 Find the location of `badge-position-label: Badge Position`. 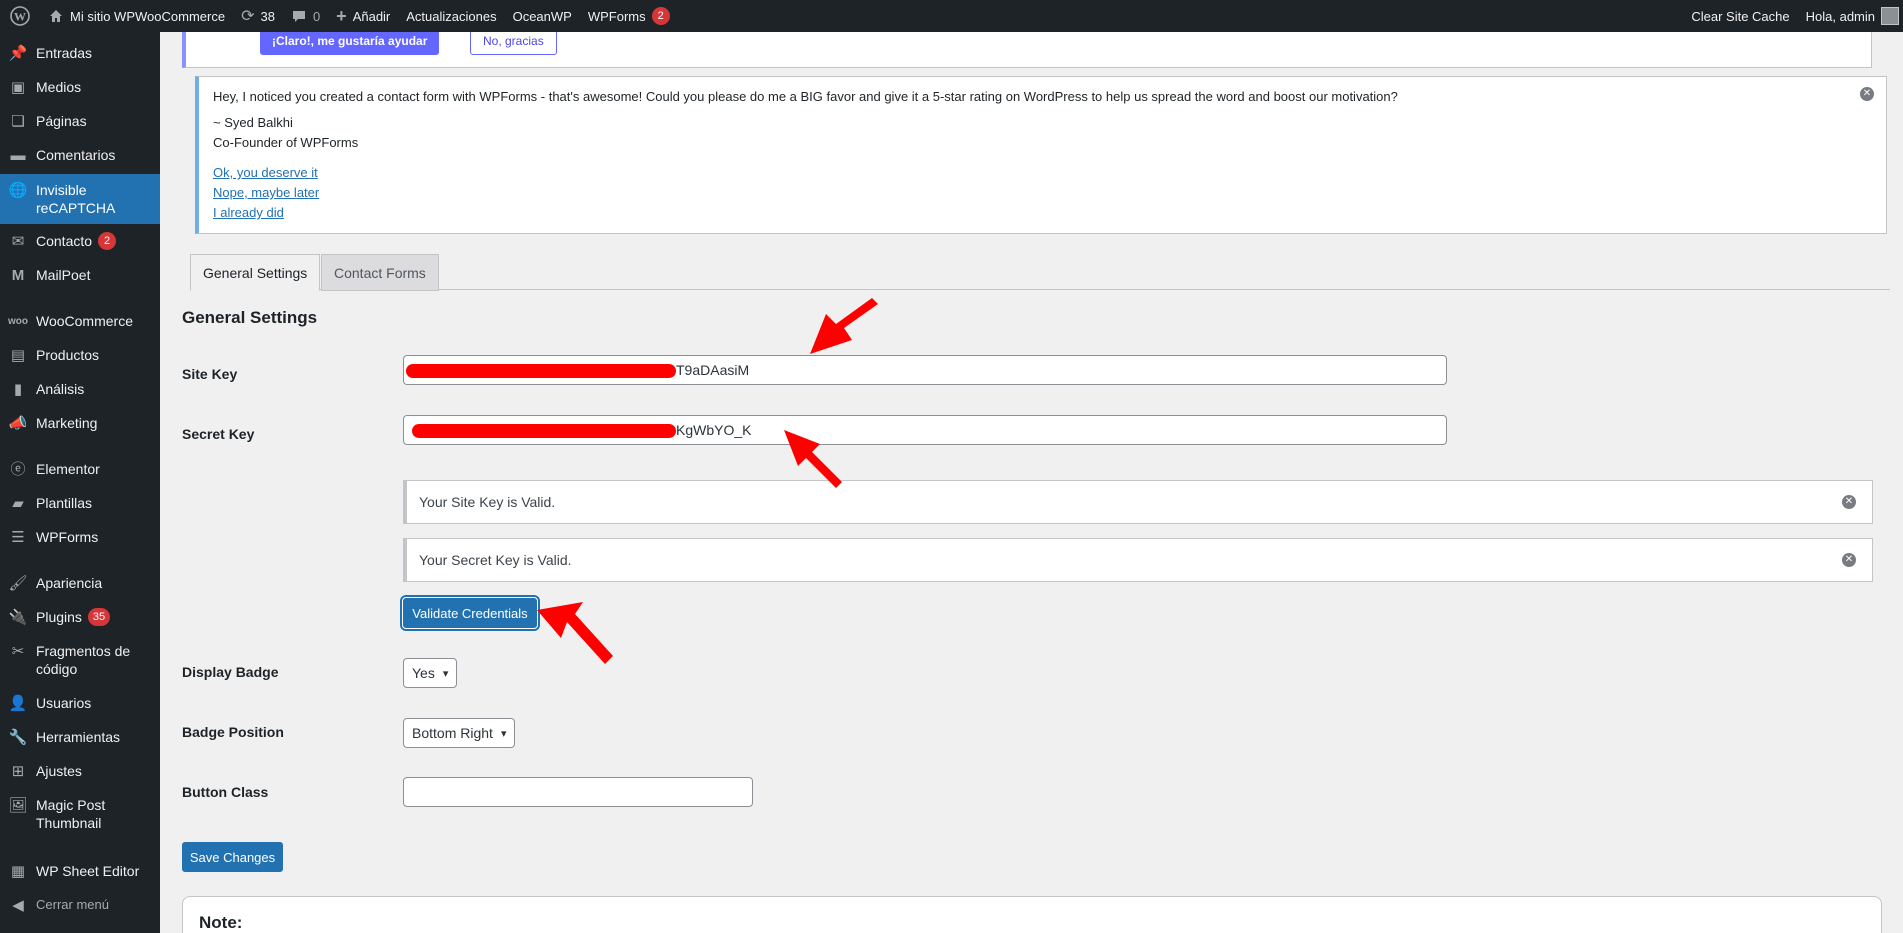

badge-position-label: Badge Position is located at coordinates (233, 732).